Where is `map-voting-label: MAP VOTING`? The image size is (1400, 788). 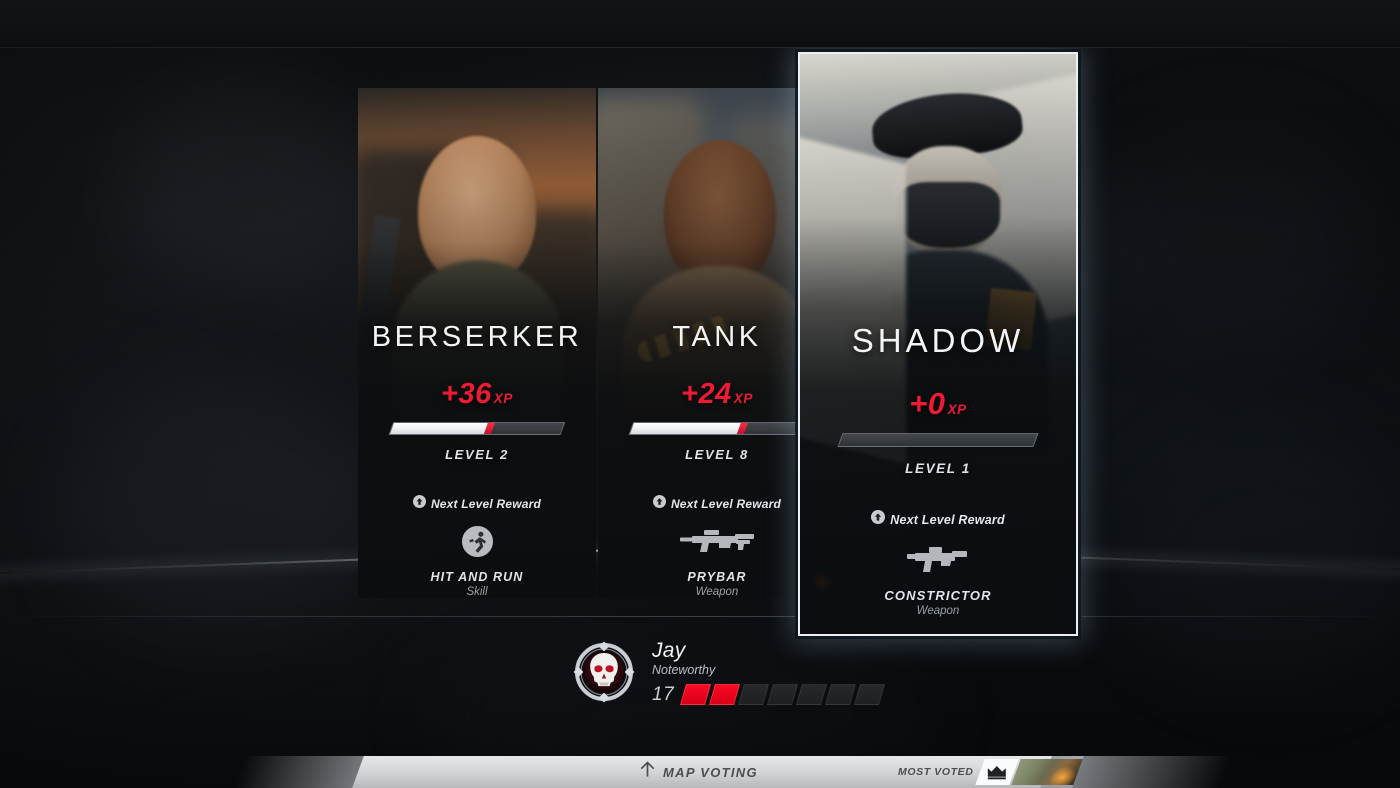 map-voting-label: MAP VOTING is located at coordinates (710, 772).